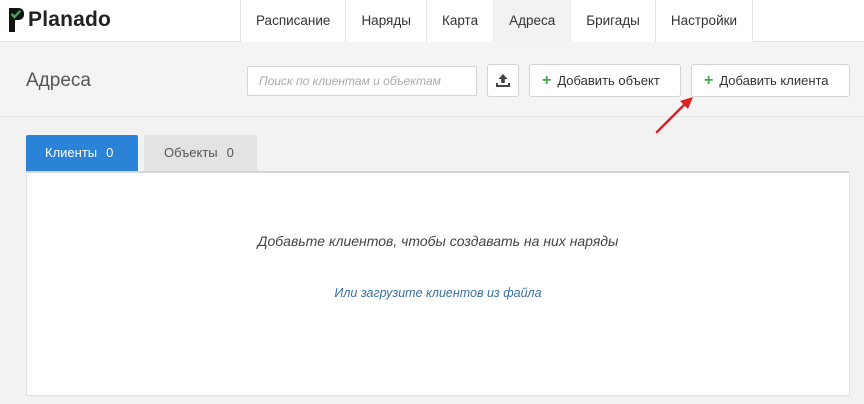  I want to click on red-arrow-annotation, so click(674, 115).